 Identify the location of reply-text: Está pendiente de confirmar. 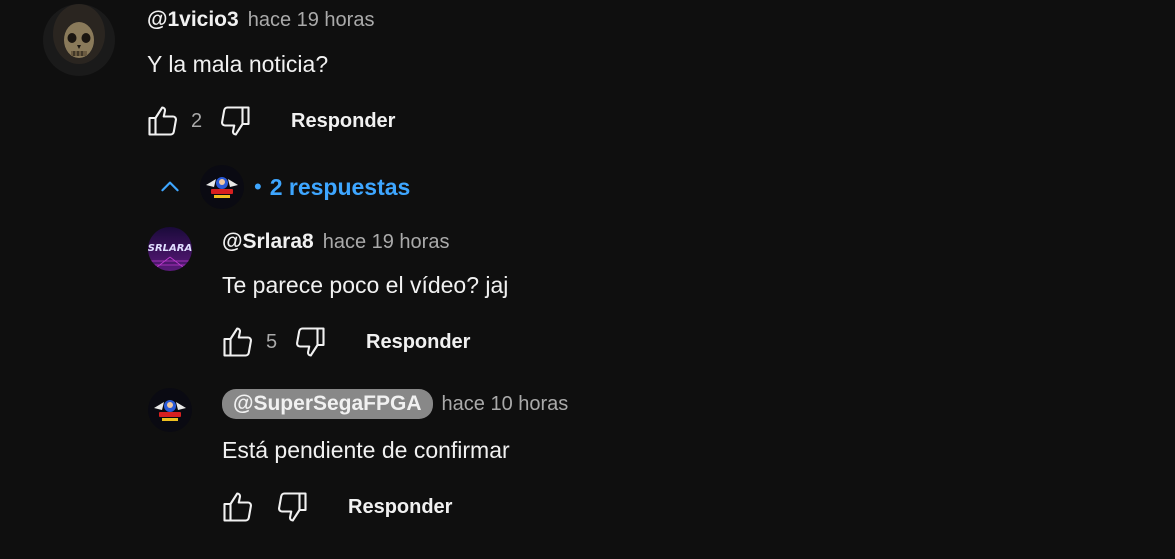
(366, 450).